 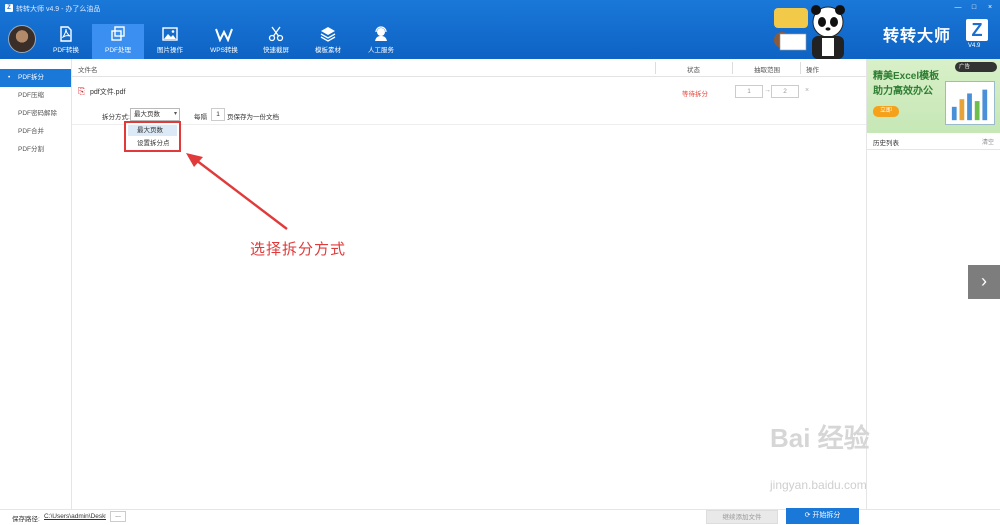 I want to click on spreadsheet-chart-icon, so click(x=970, y=103).